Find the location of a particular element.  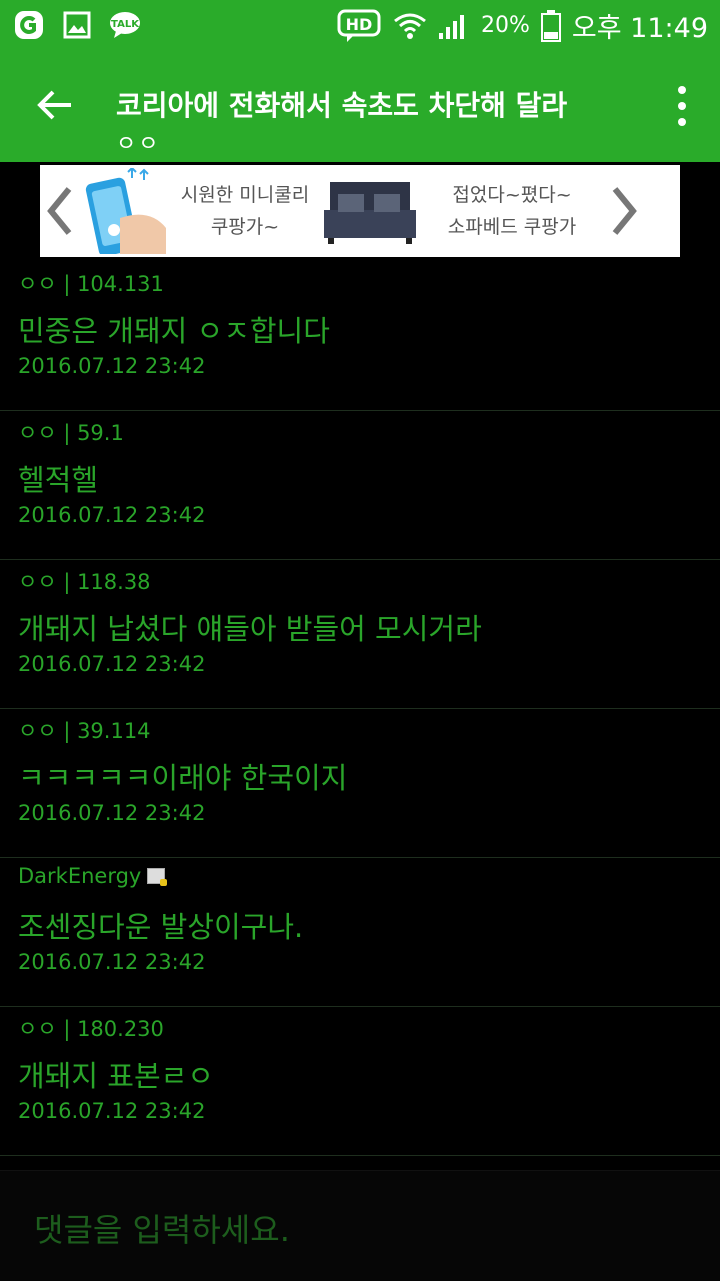

comment-input-bar is located at coordinates (360, 1225).